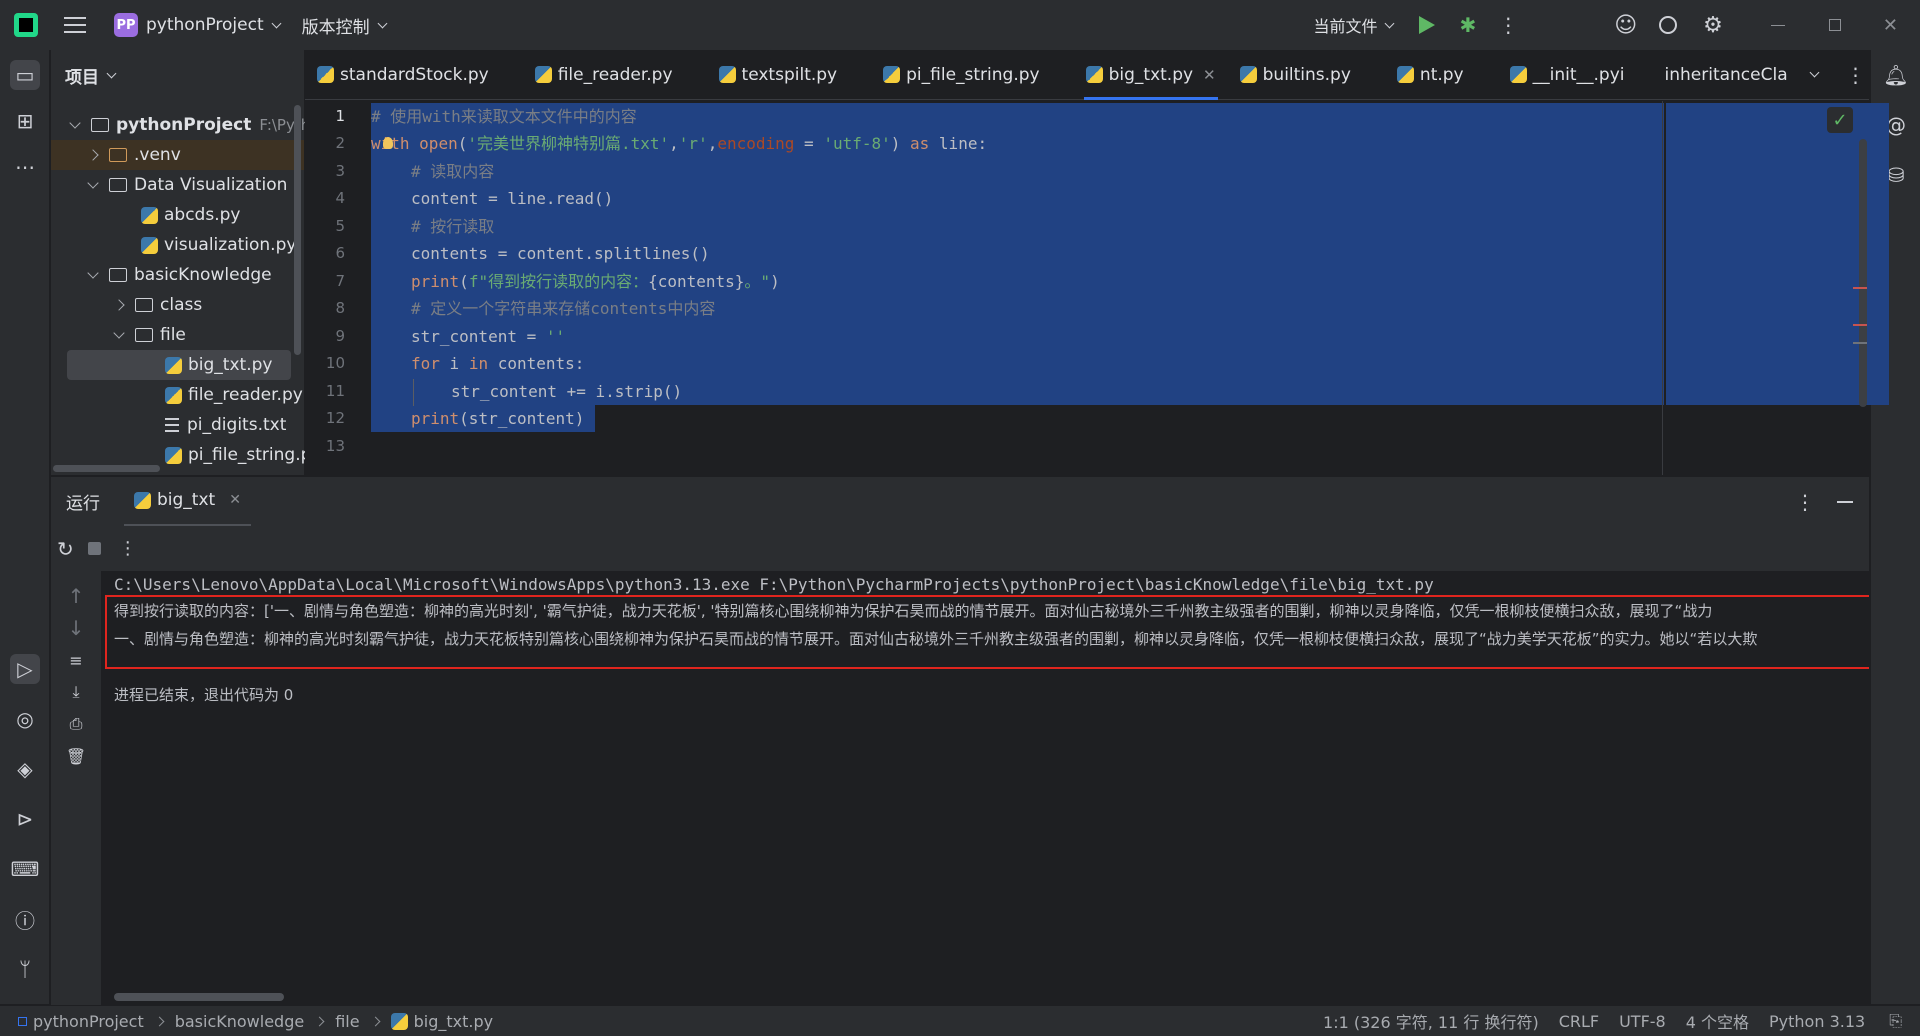 The height and width of the screenshot is (1036, 1920). Describe the element at coordinates (1431, 1021) in the screenshot. I see `caret-position: 1:1 (326 字符, 11 行 换行符)` at that location.